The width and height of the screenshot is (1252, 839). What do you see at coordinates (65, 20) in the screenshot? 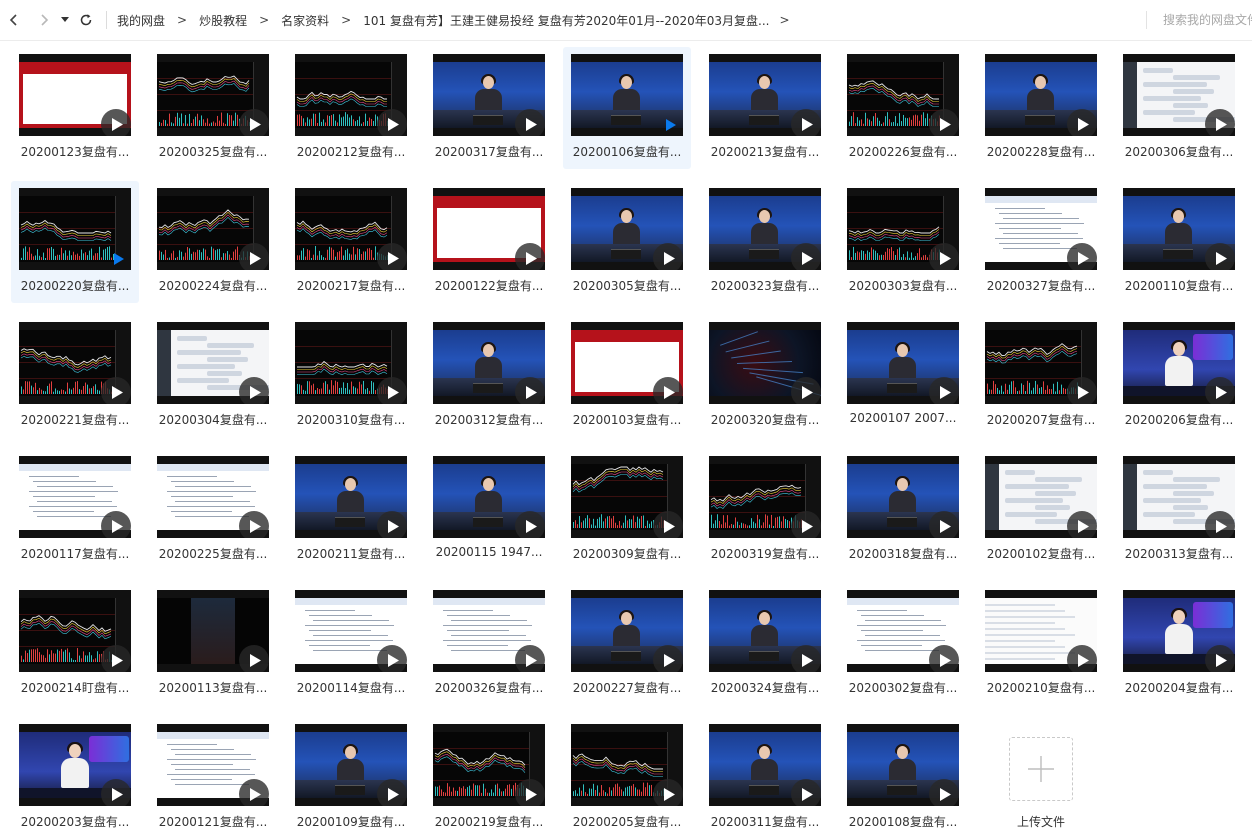
I see `history-dropdown-button` at bounding box center [65, 20].